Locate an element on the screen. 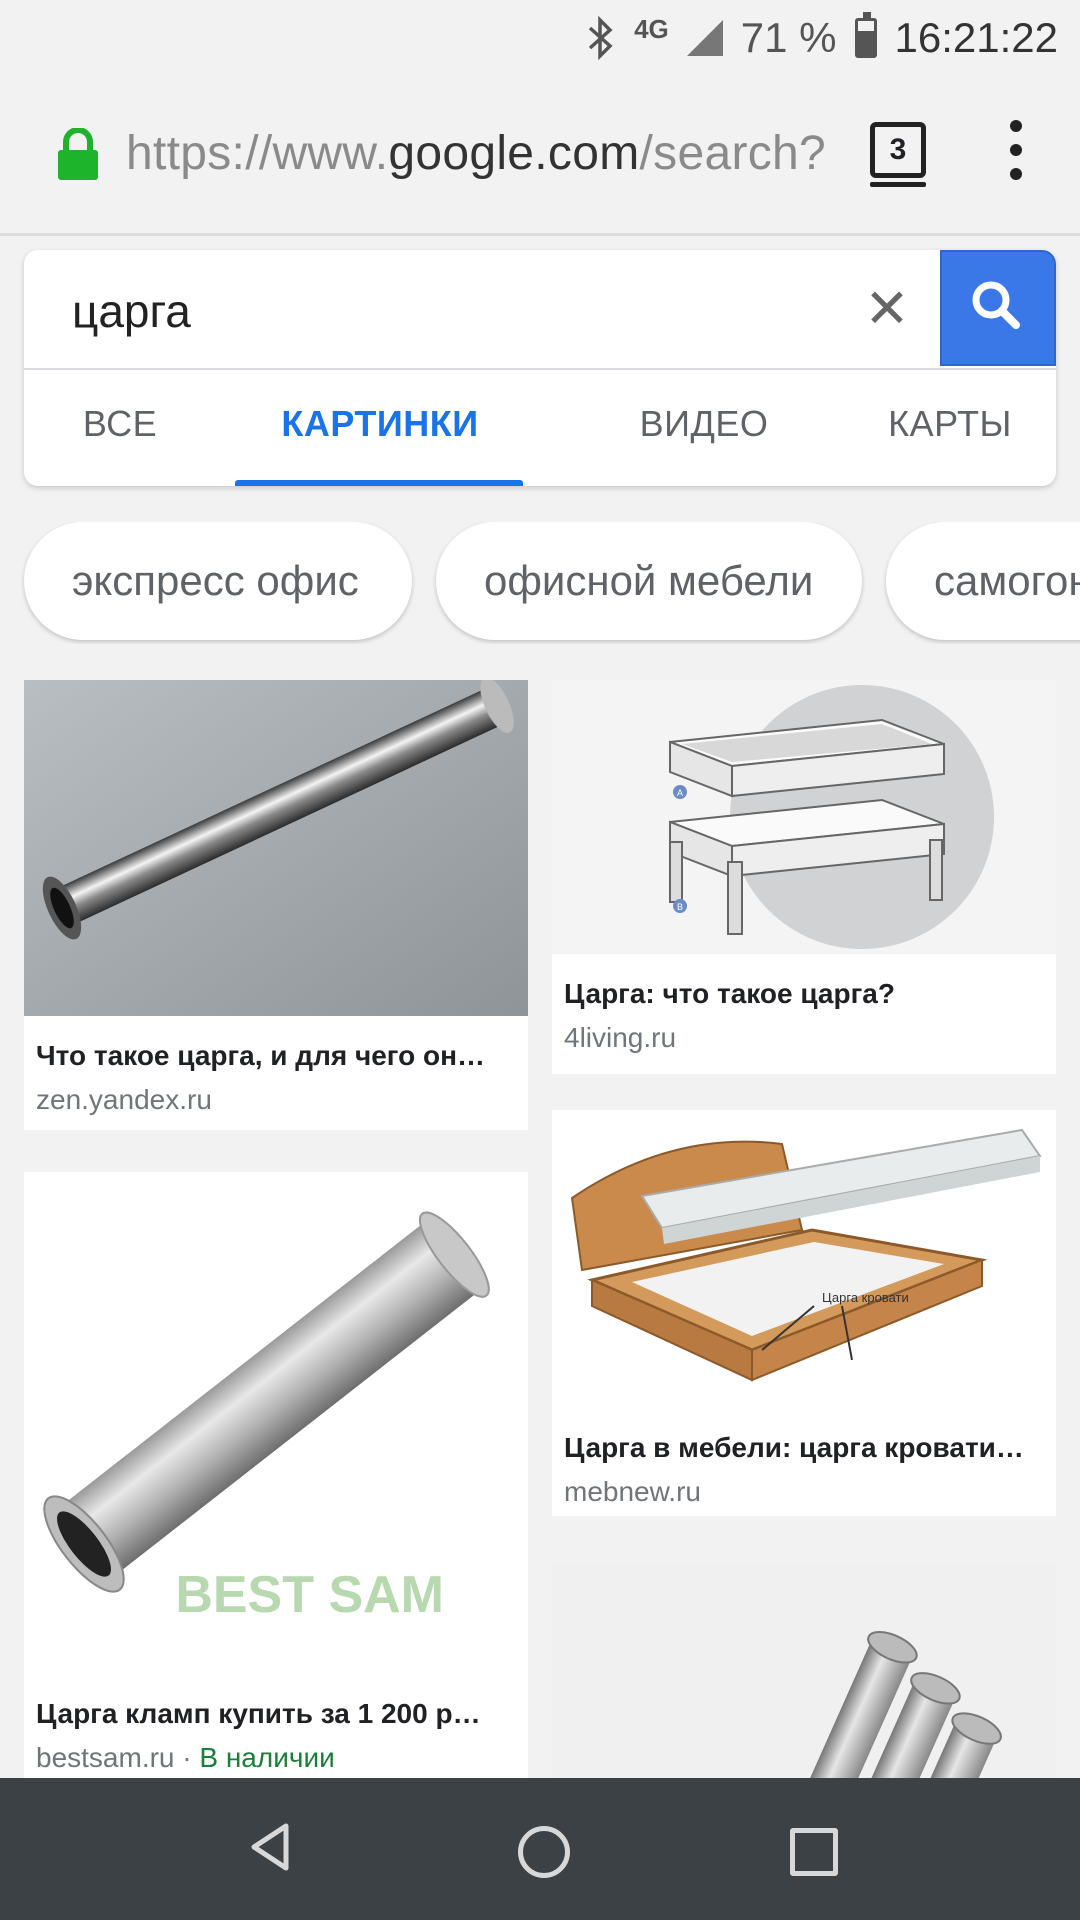 The width and height of the screenshot is (1080, 1920). lock-icon is located at coordinates (78, 154).